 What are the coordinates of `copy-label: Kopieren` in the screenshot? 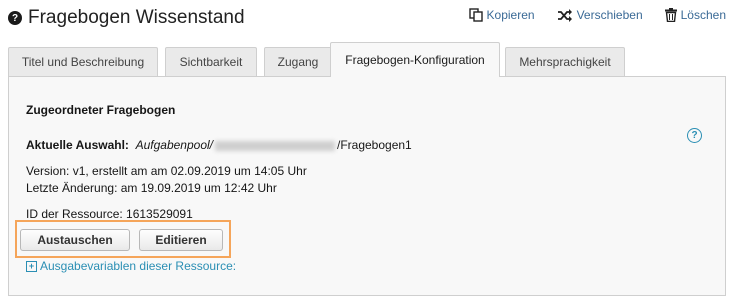 It's located at (510, 15).